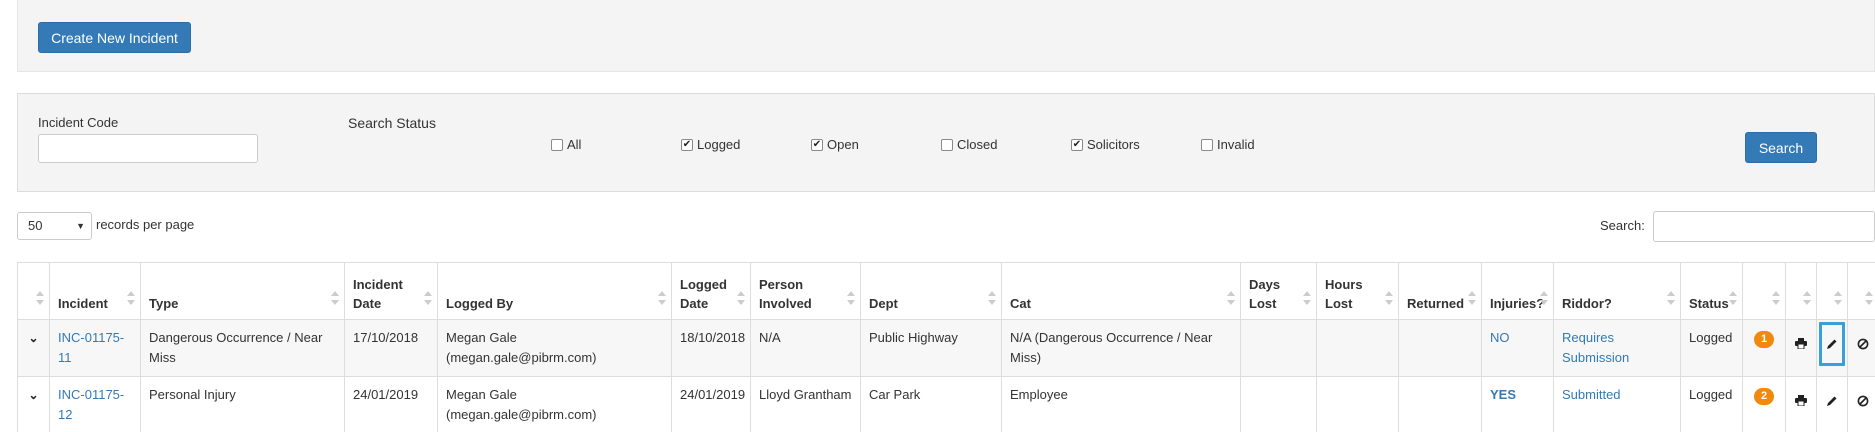 The width and height of the screenshot is (1875, 432). I want to click on col-returned: Returned, so click(1440, 291).